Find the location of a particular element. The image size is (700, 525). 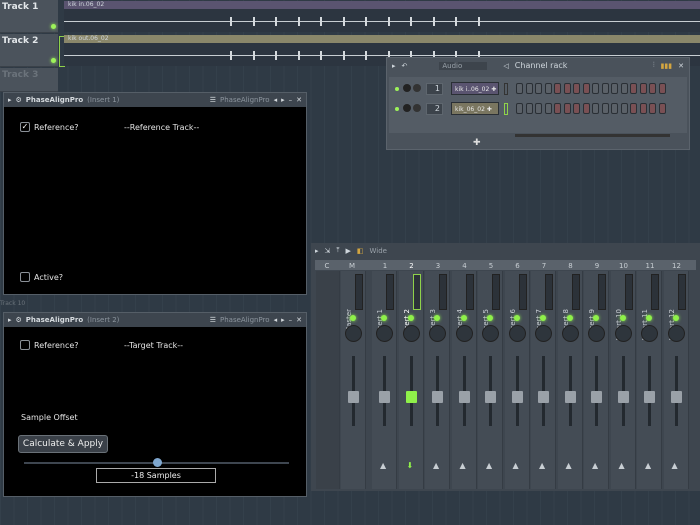

mixer-strip-insert-7: Insert 7 ▲ is located at coordinates (543, 380).